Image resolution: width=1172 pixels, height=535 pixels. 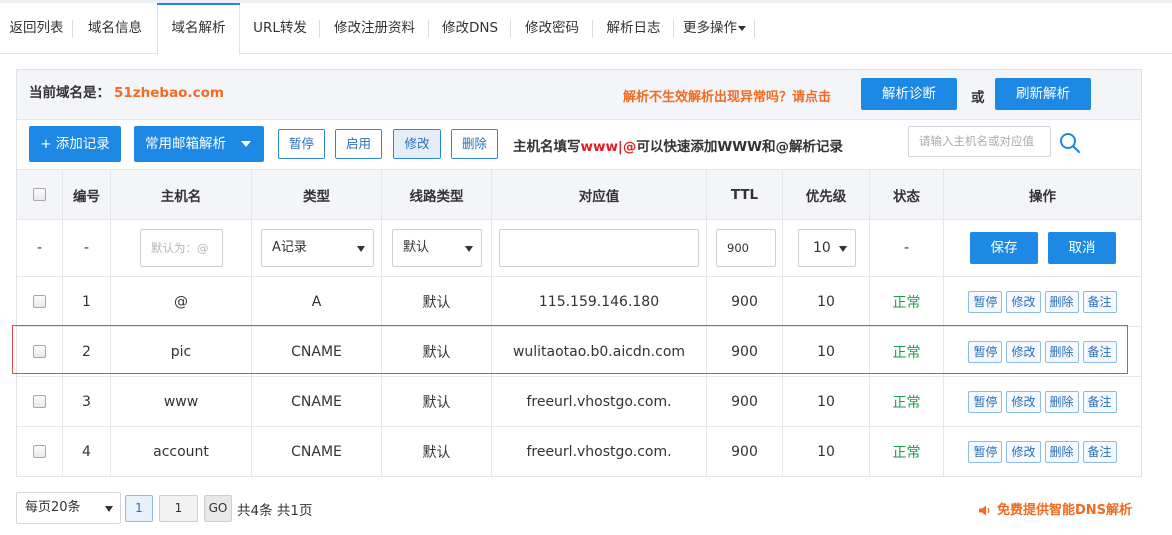 What do you see at coordinates (374, 28) in the screenshot?
I see `tab-modify-registration: 修改注册资料` at bounding box center [374, 28].